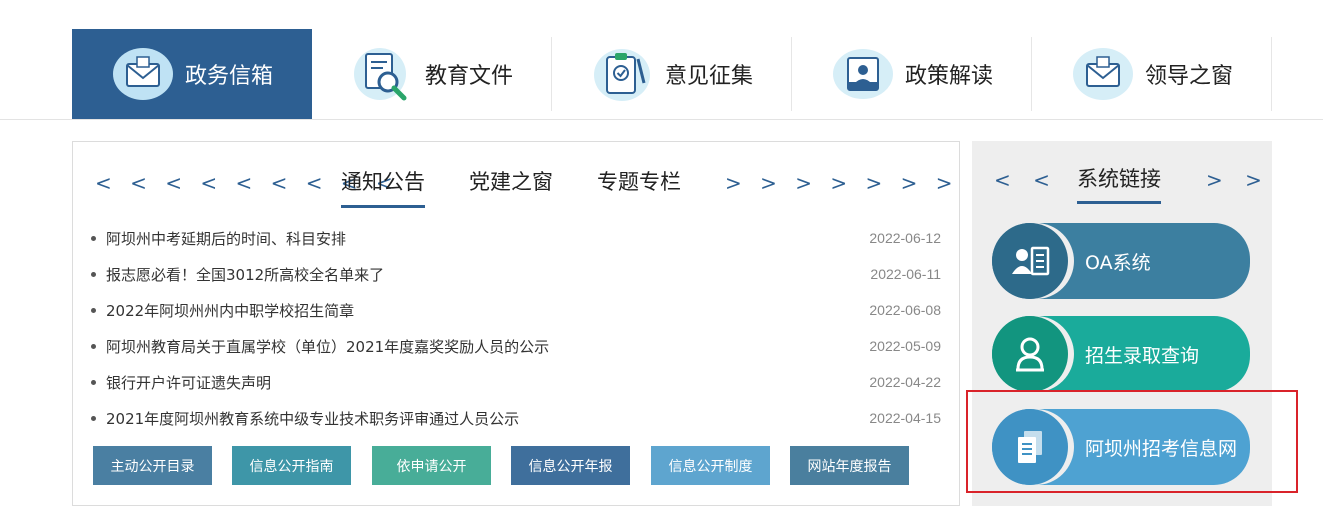  Describe the element at coordinates (188, 382) in the screenshot. I see `news-title: 银行开户许可证遗失声明` at that location.